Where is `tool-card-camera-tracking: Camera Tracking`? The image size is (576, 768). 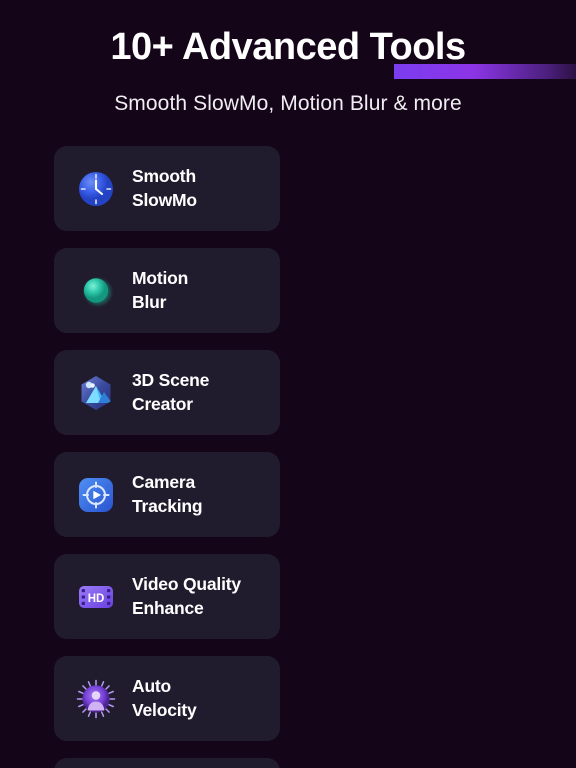 tool-card-camera-tracking: Camera Tracking is located at coordinates (167, 494).